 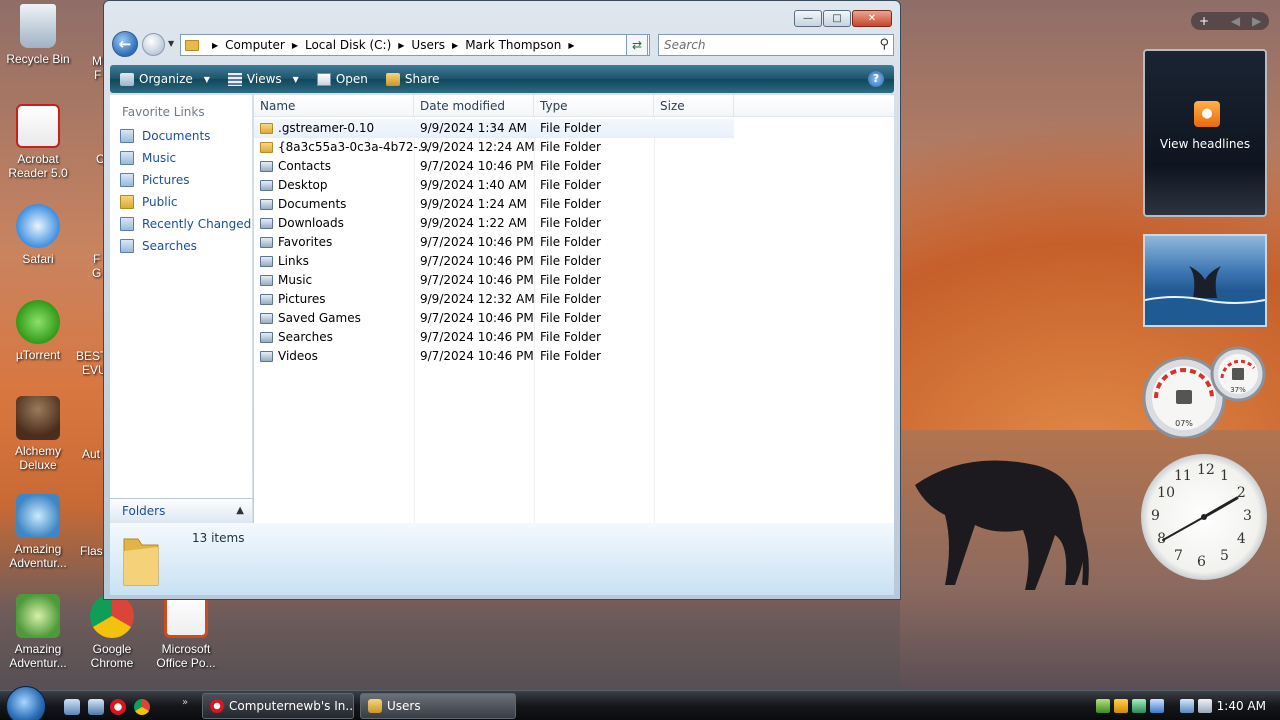 What do you see at coordinates (1205, 706) in the screenshot?
I see `volume-icon` at bounding box center [1205, 706].